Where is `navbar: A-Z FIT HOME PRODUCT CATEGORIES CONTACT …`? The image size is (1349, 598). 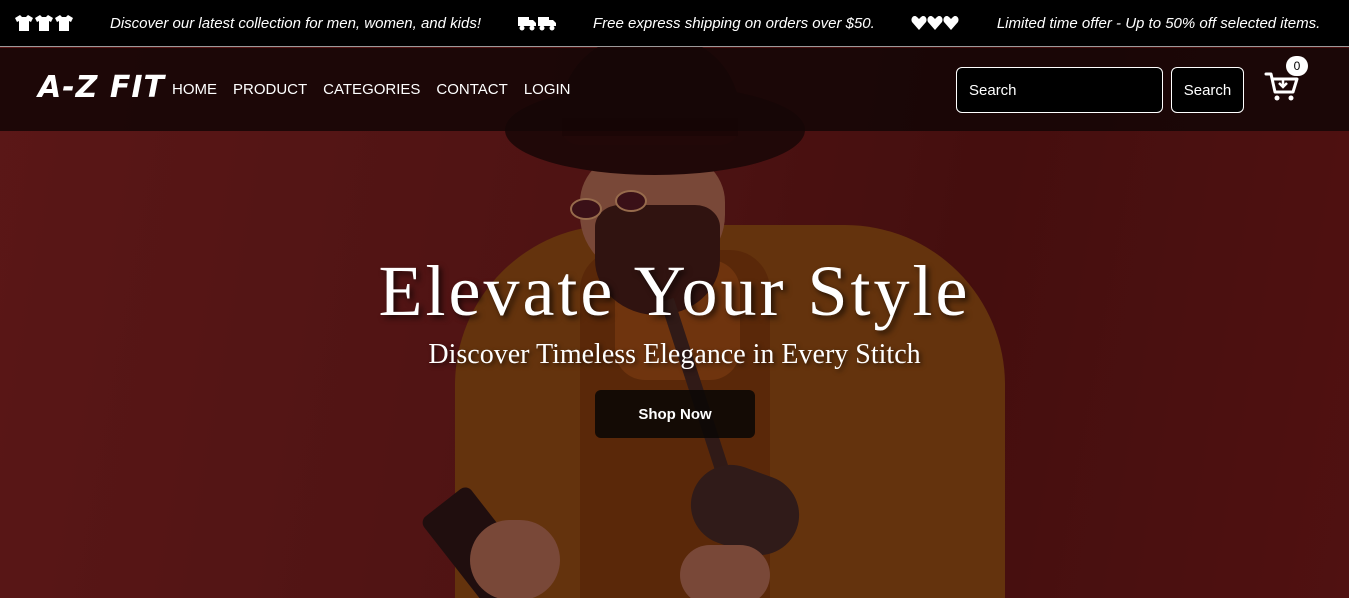
navbar: A-Z FIT HOME PRODUCT CATEGORIES CONTACT … is located at coordinates (674, 89).